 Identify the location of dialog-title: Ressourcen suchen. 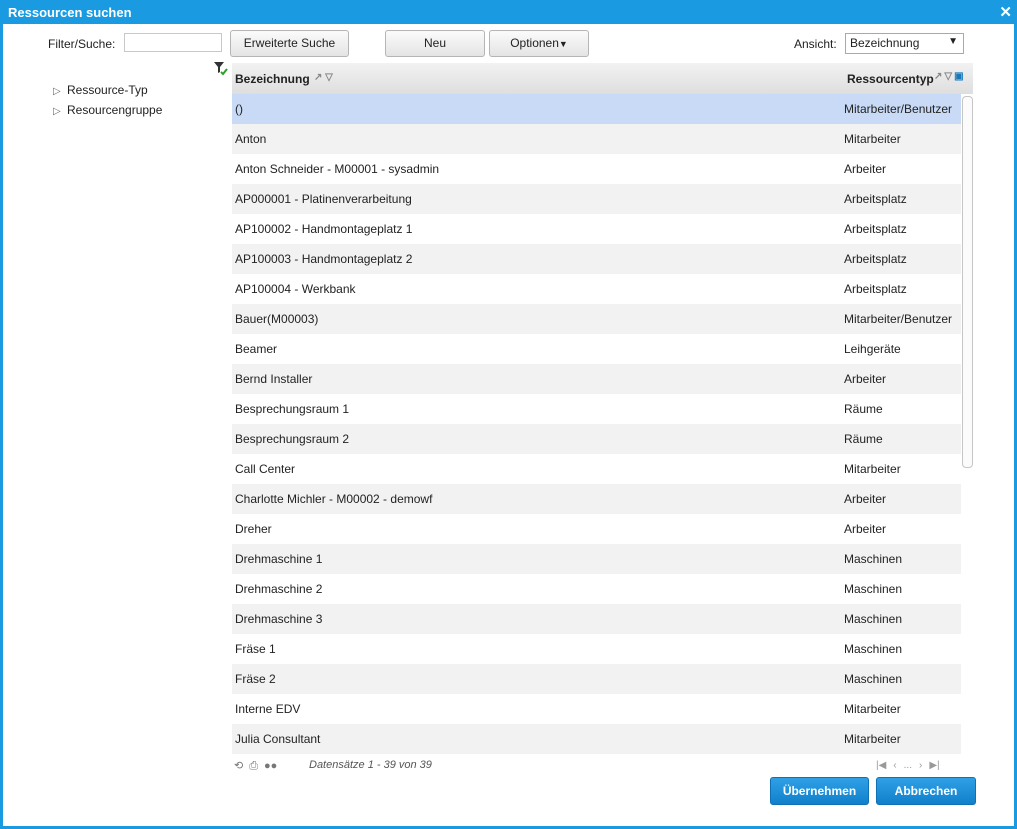
(70, 12).